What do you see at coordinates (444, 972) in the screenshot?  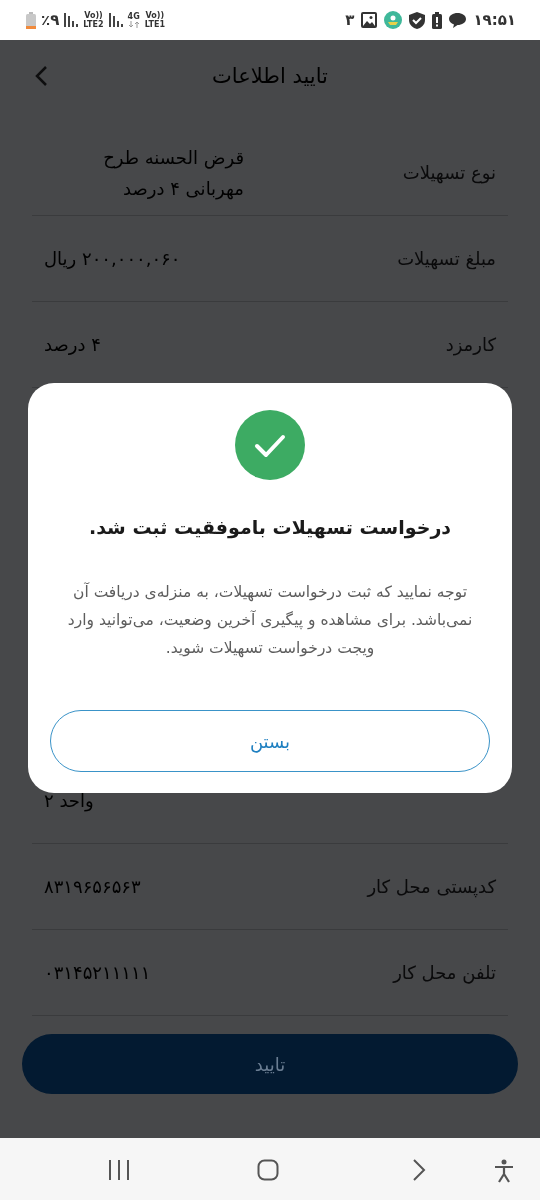 I see `field-label: تلفن محل کار` at bounding box center [444, 972].